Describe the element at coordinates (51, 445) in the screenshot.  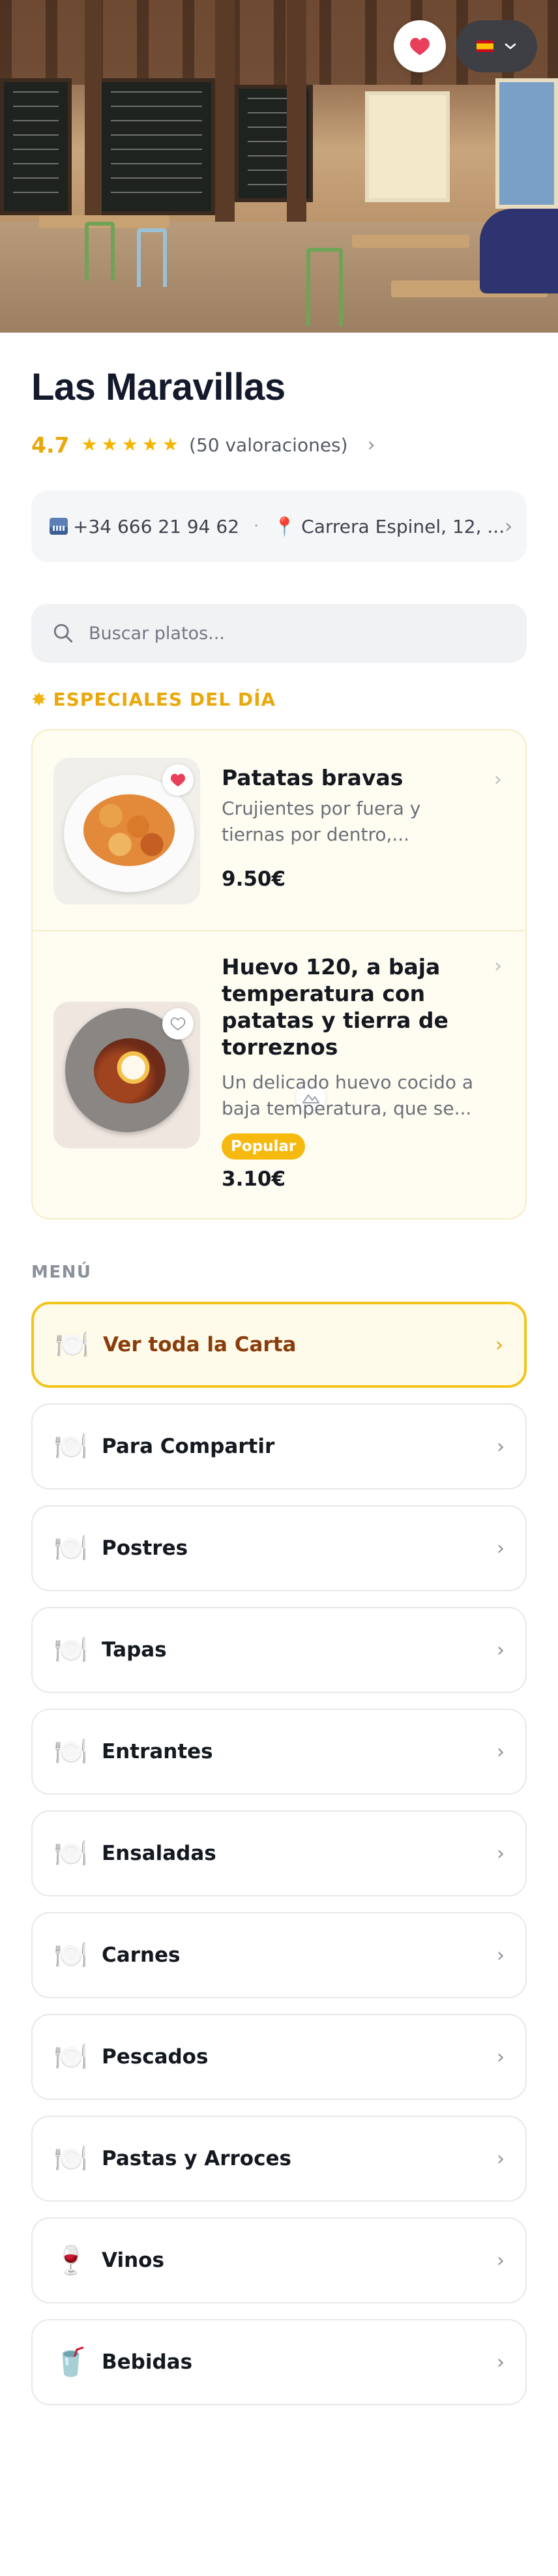
I see `rating-value: 4.7` at that location.